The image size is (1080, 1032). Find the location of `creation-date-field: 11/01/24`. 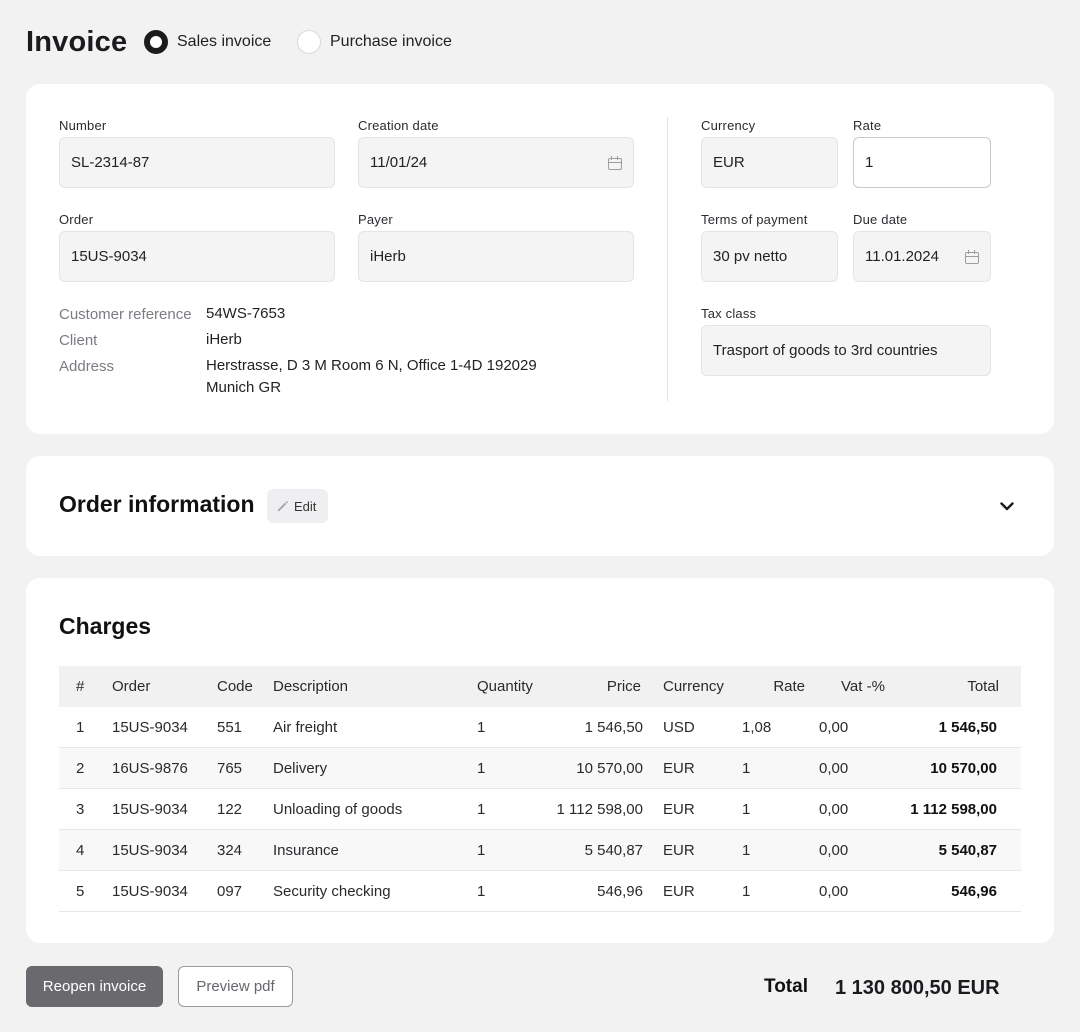

creation-date-field: 11/01/24 is located at coordinates (496, 162).